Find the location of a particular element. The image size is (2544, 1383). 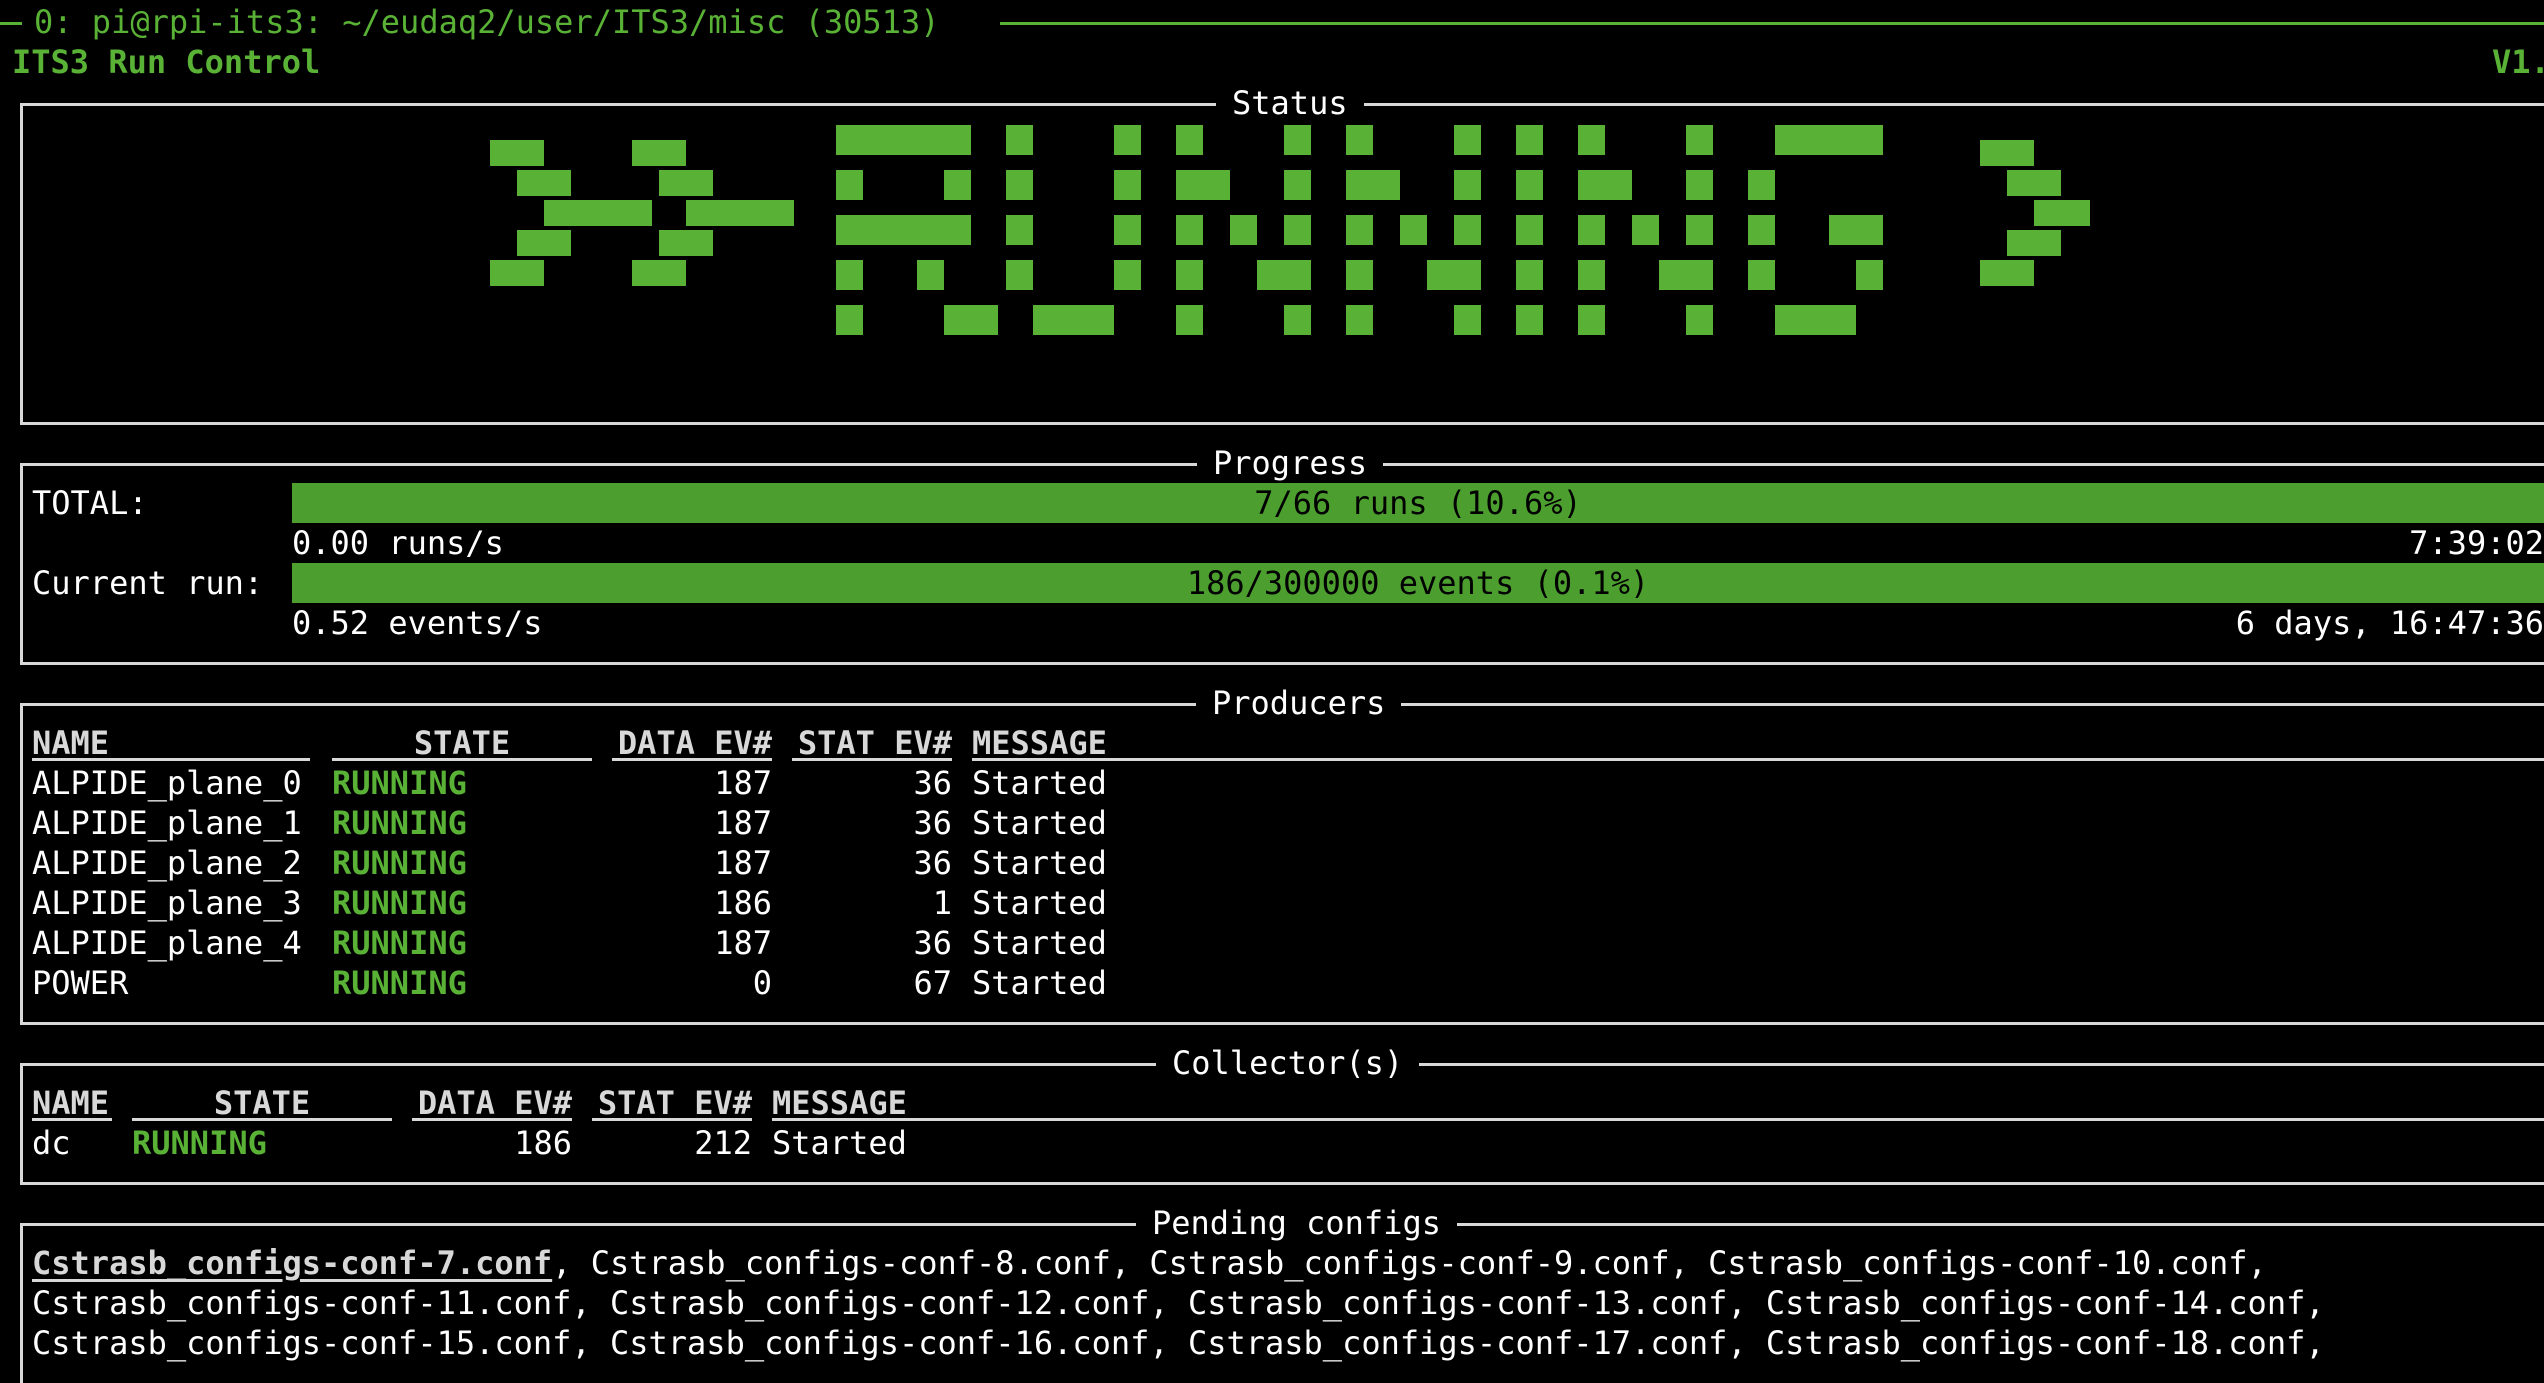

current-run-label: Current run: is located at coordinates (148, 583).